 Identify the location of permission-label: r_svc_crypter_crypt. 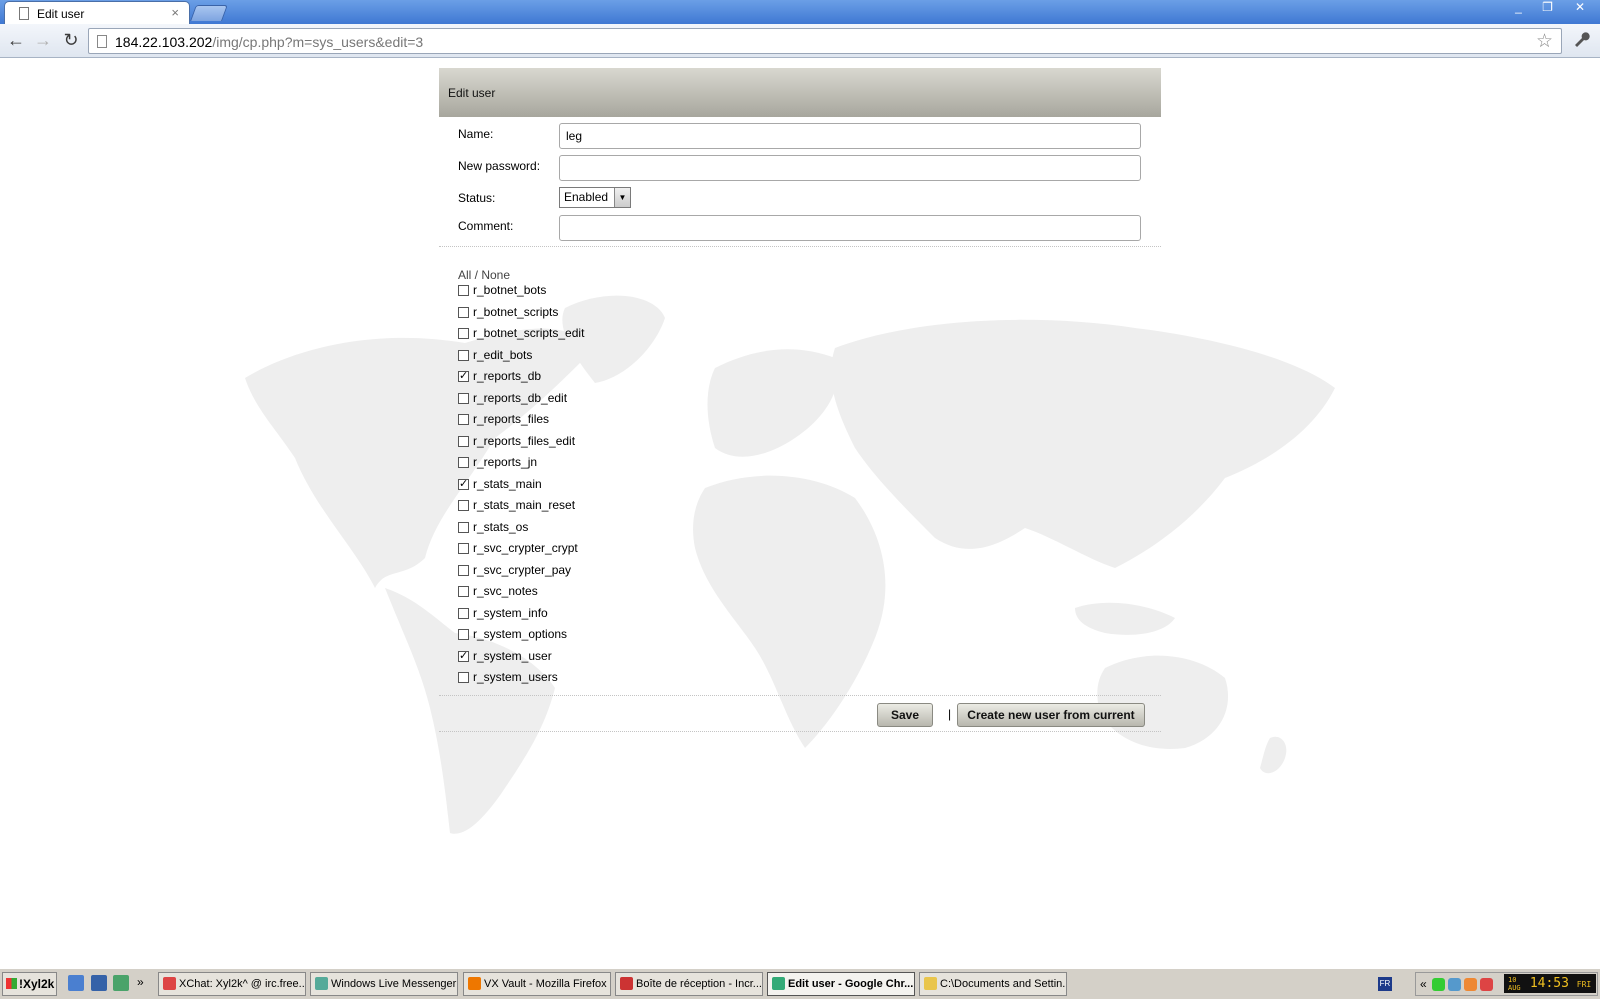
(525, 548).